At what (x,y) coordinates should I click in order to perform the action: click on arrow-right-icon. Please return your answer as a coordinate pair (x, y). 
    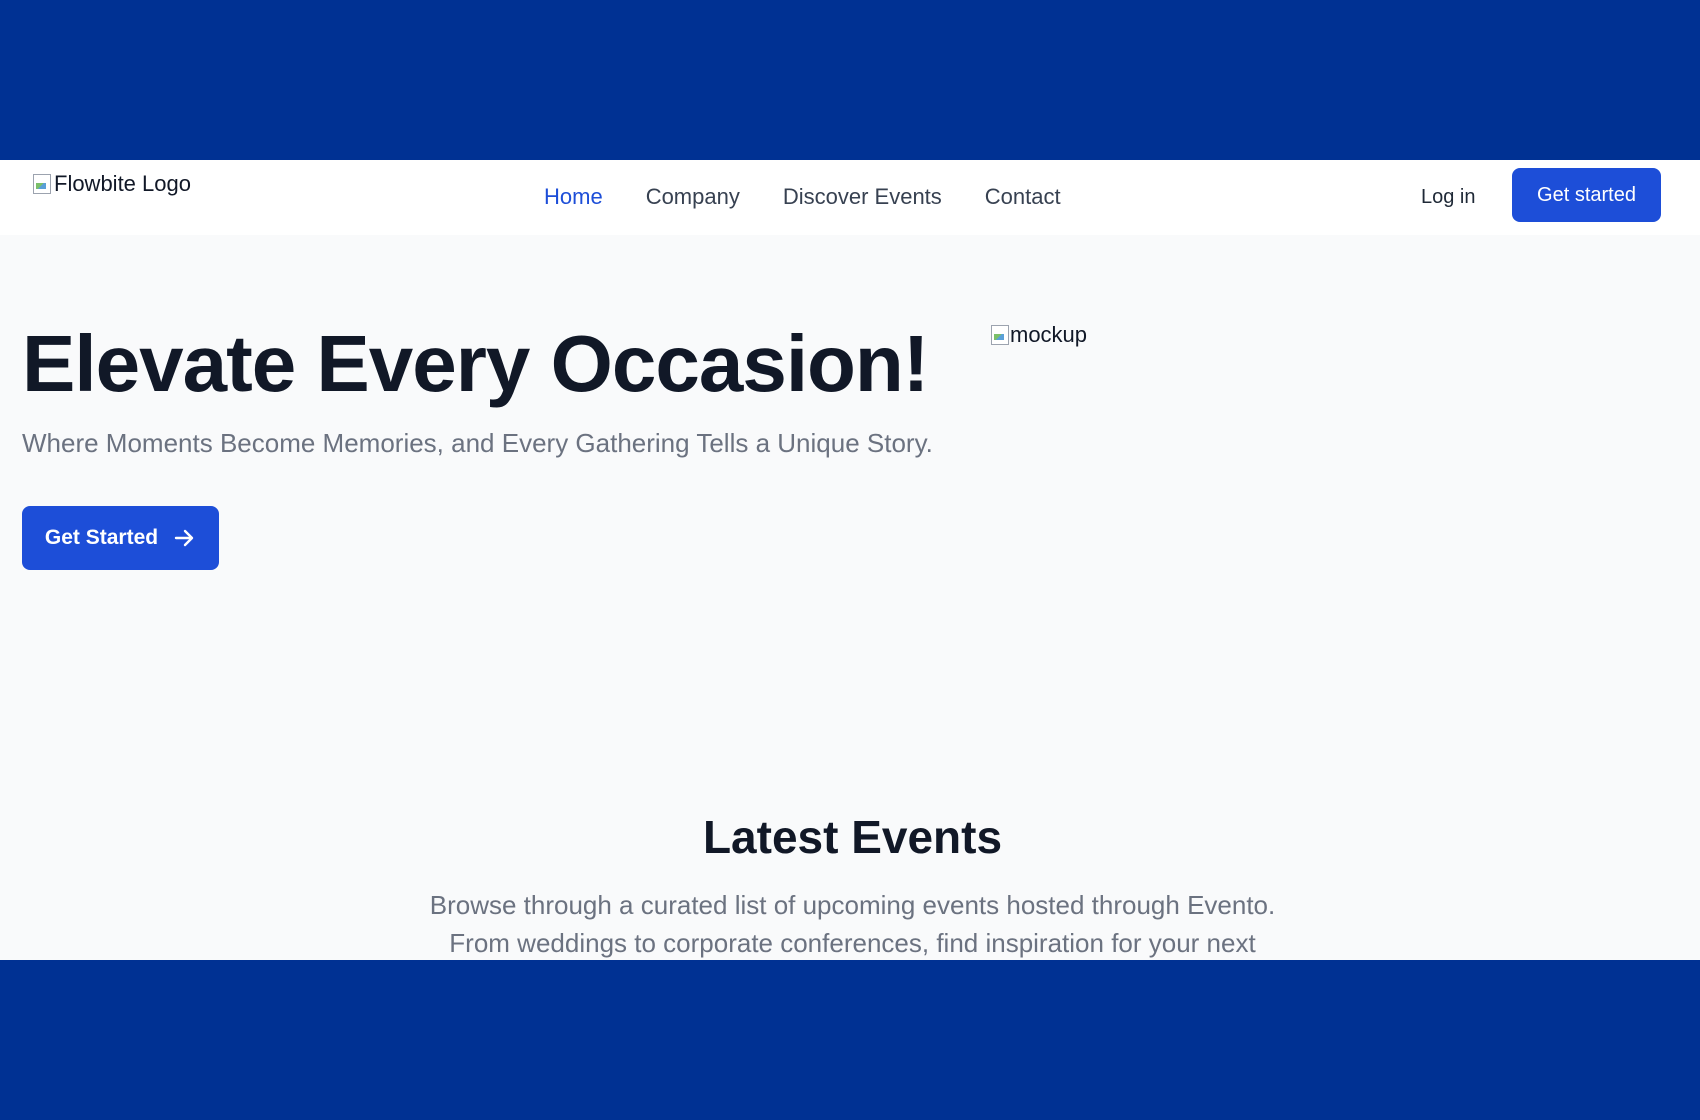
    Looking at the image, I should click on (184, 538).